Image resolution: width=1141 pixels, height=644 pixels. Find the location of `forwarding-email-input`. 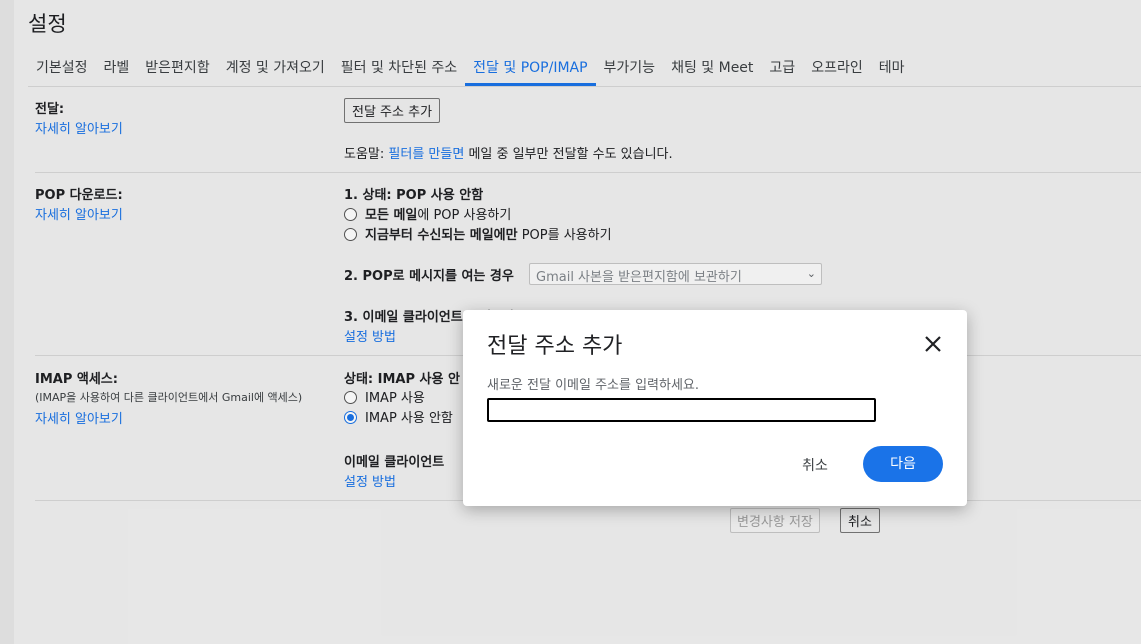

forwarding-email-input is located at coordinates (681, 410).